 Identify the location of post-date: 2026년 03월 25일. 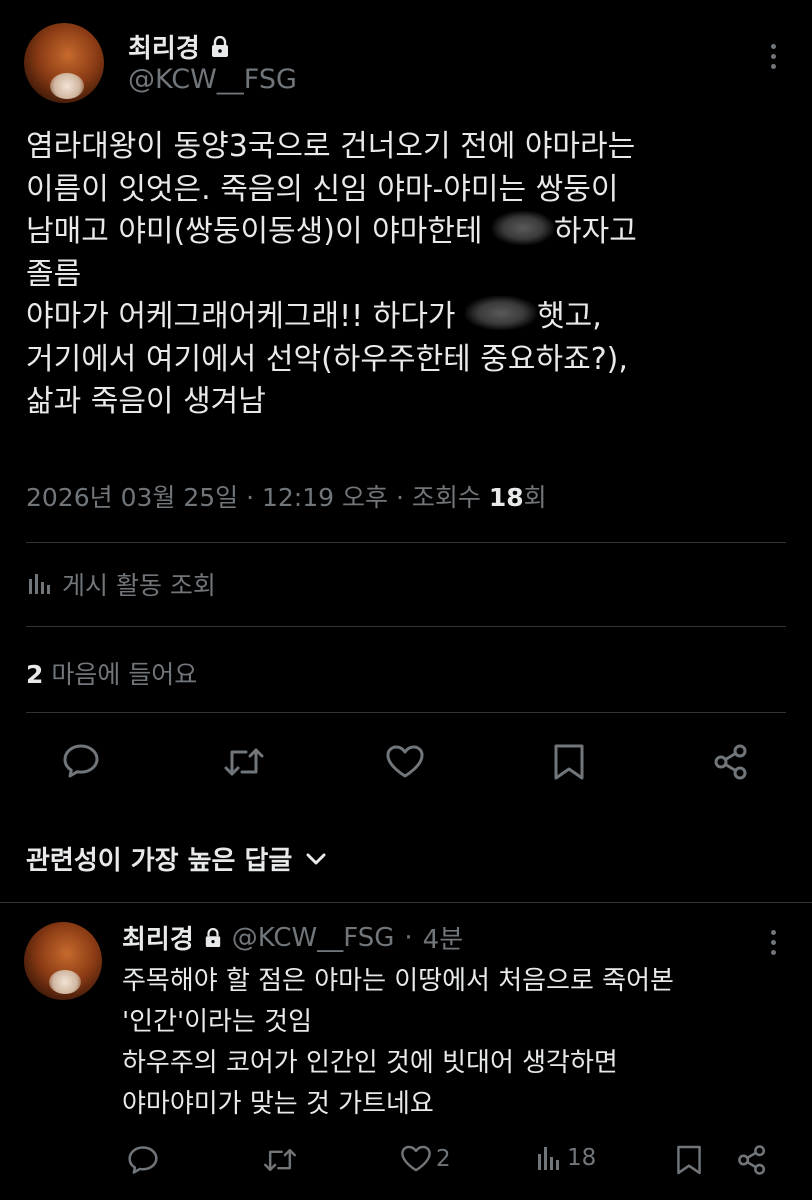
(132, 497).